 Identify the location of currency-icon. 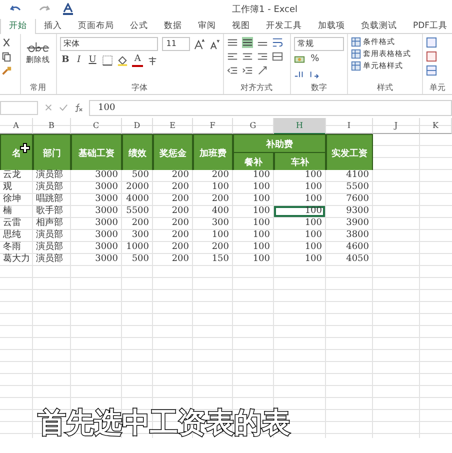
(299, 59).